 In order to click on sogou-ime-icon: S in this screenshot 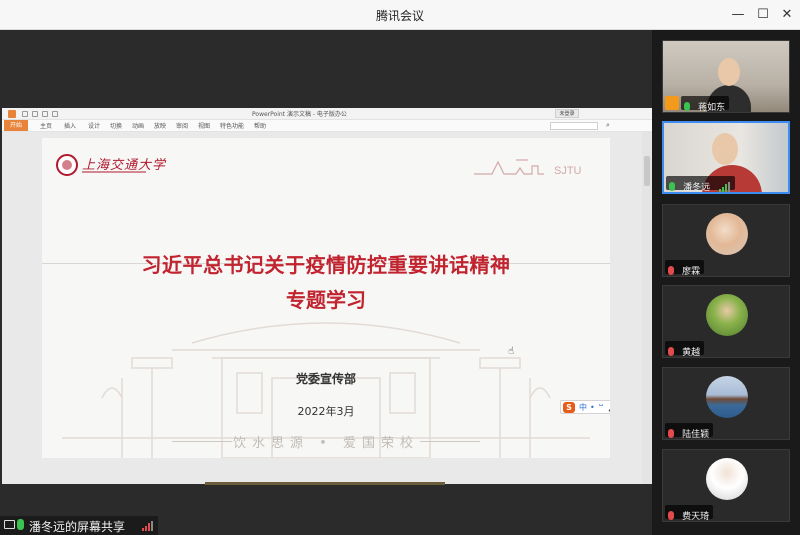, I will do `click(569, 407)`.